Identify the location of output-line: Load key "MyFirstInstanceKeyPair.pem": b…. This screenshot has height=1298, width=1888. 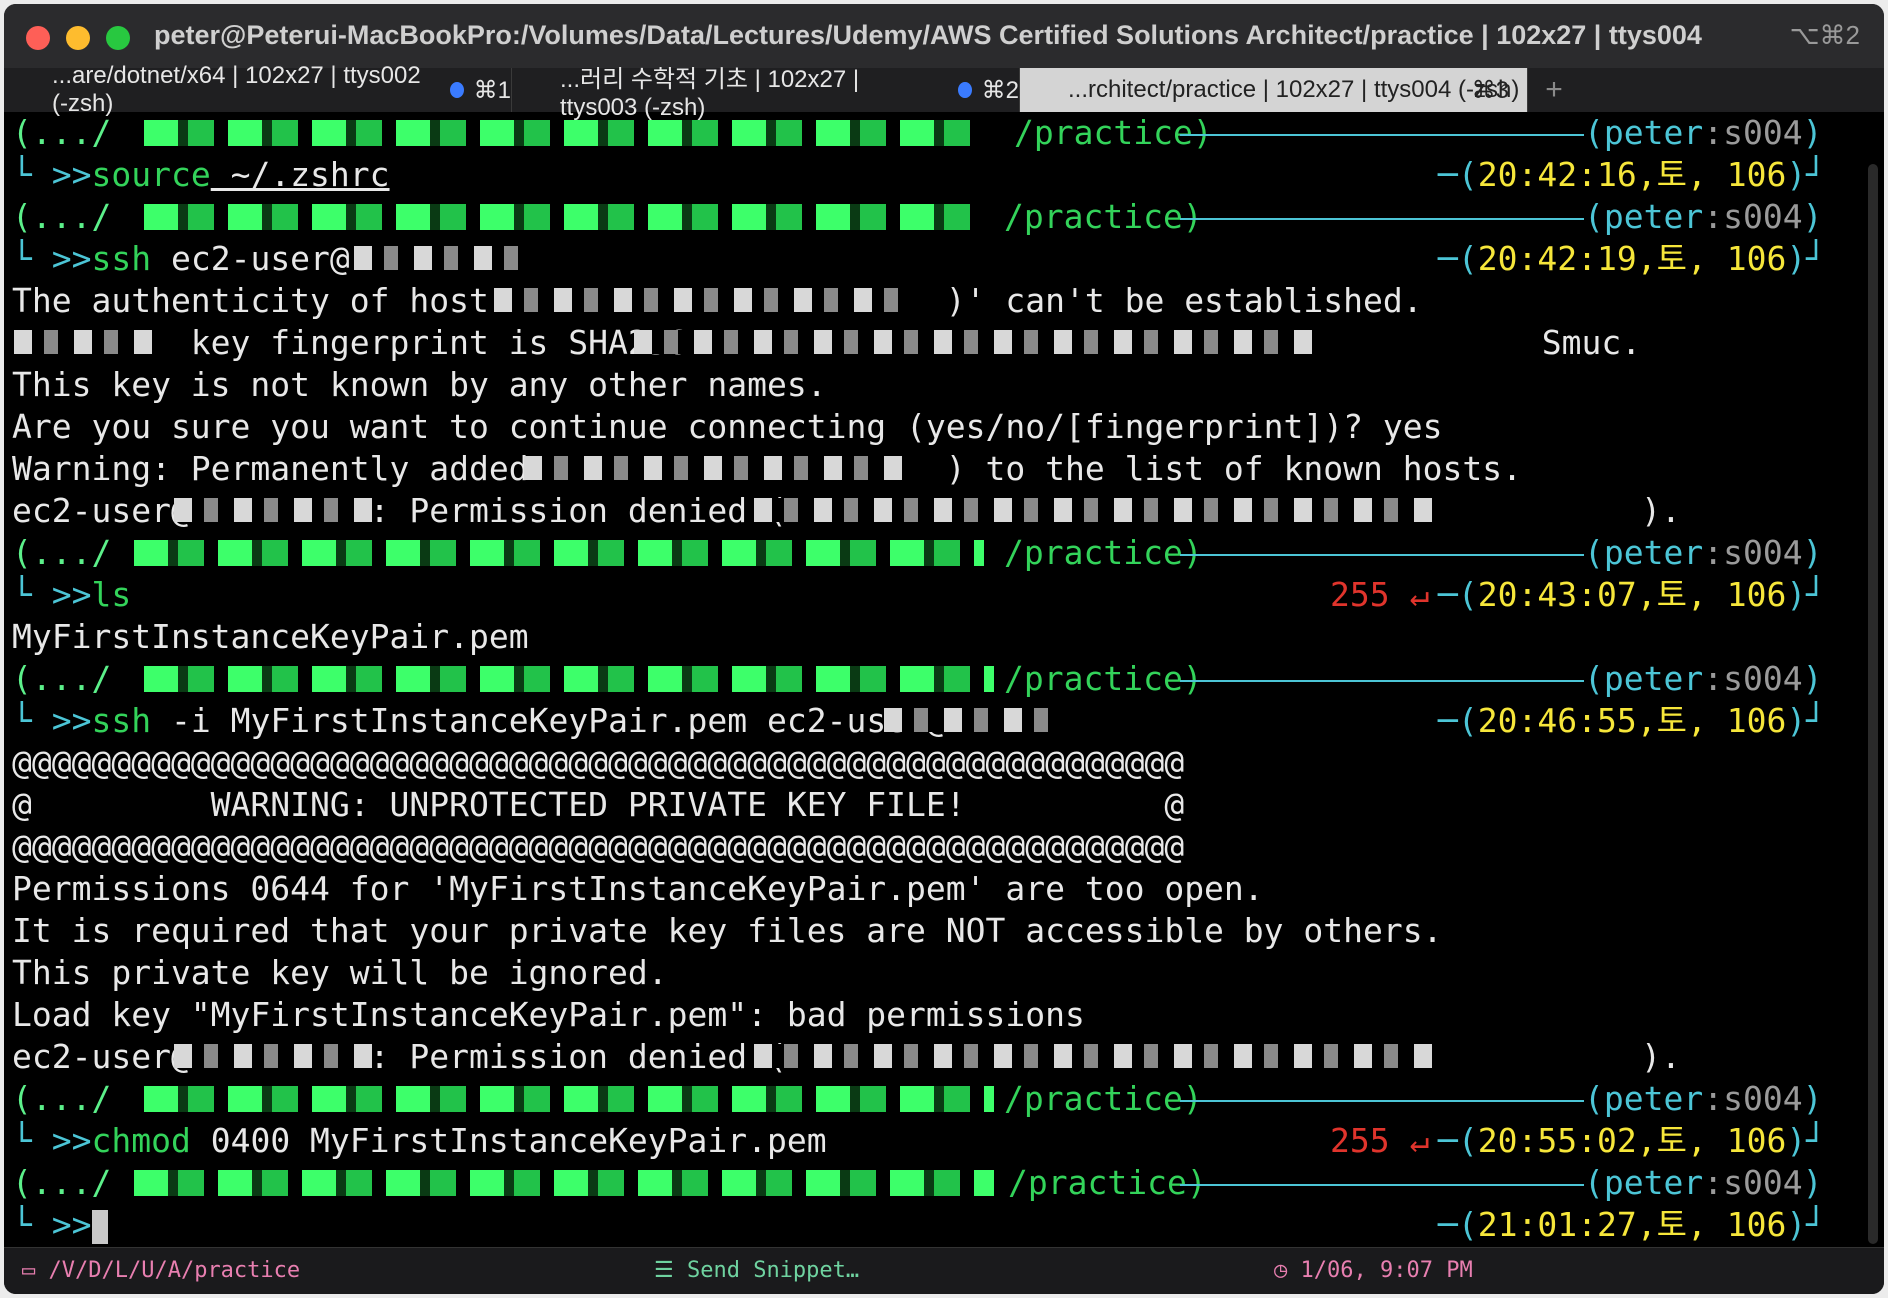
(548, 1014).